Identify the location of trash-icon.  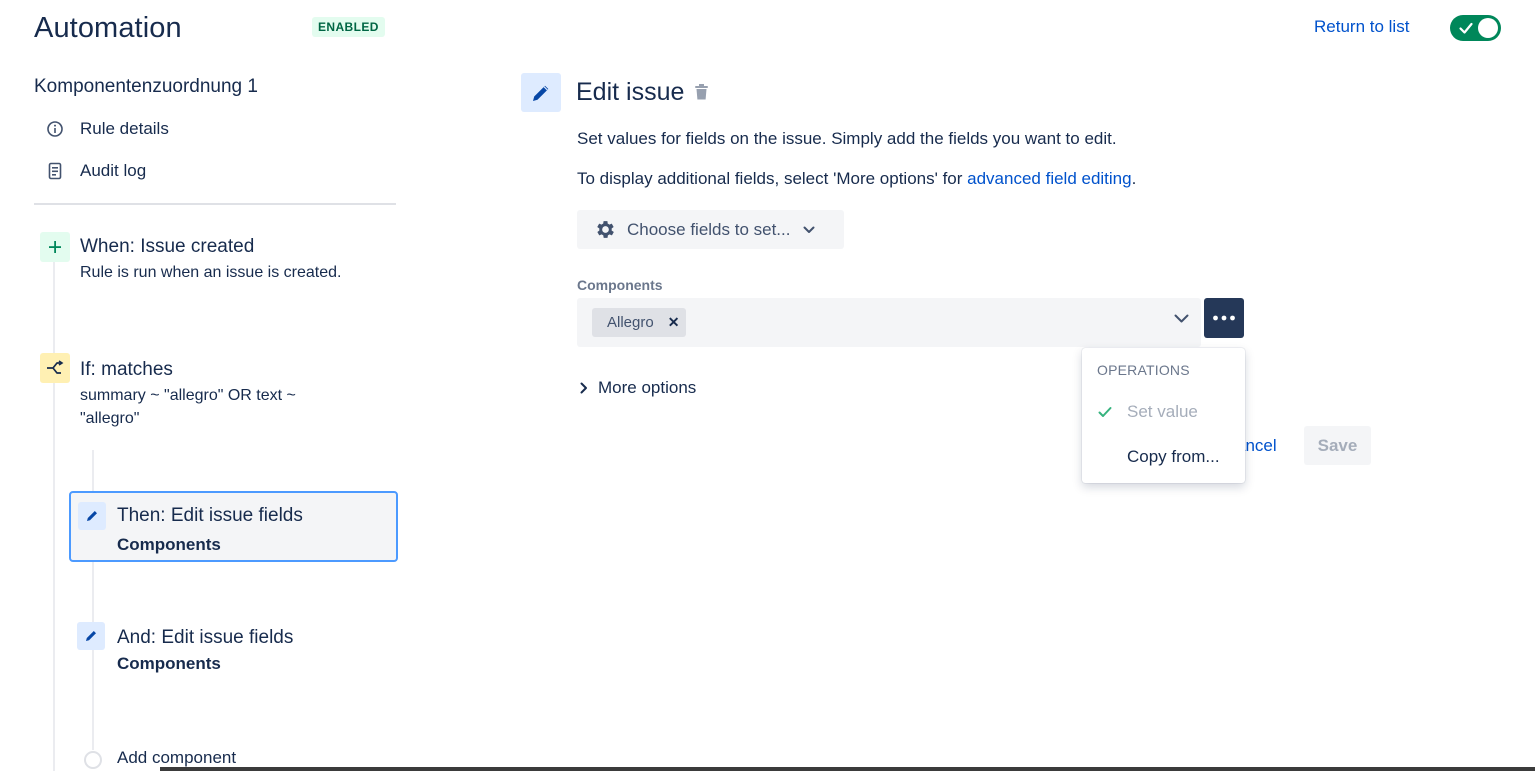
(701, 94).